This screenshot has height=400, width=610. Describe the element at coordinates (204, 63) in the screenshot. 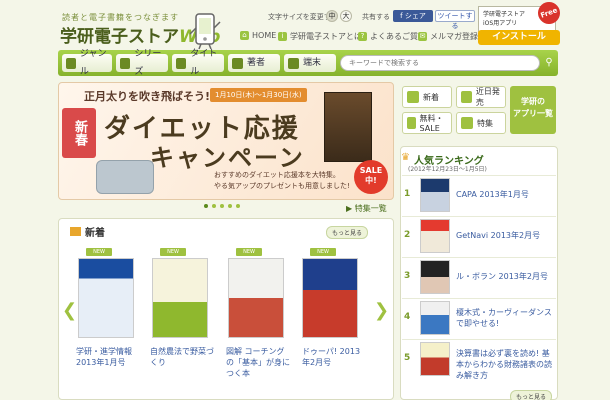

I see `nav-title-label: タイトル` at that location.